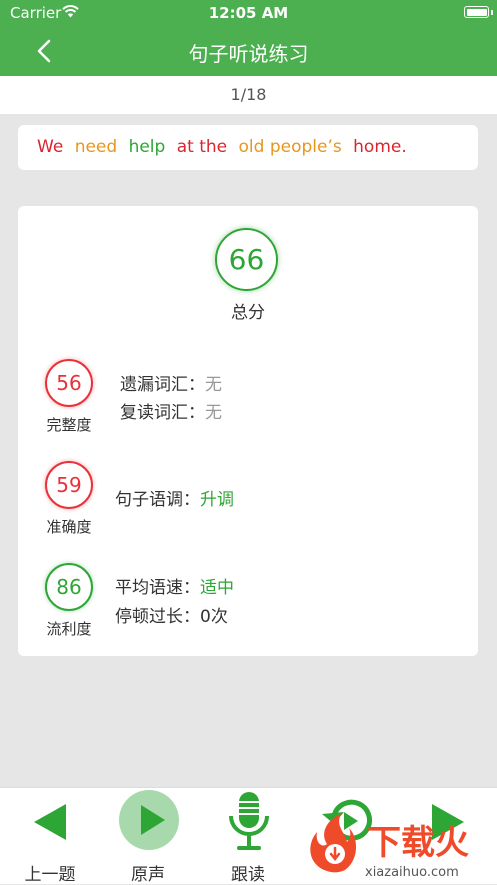 This screenshot has height=885, width=497. I want to click on speed-value: 适中, so click(217, 588).